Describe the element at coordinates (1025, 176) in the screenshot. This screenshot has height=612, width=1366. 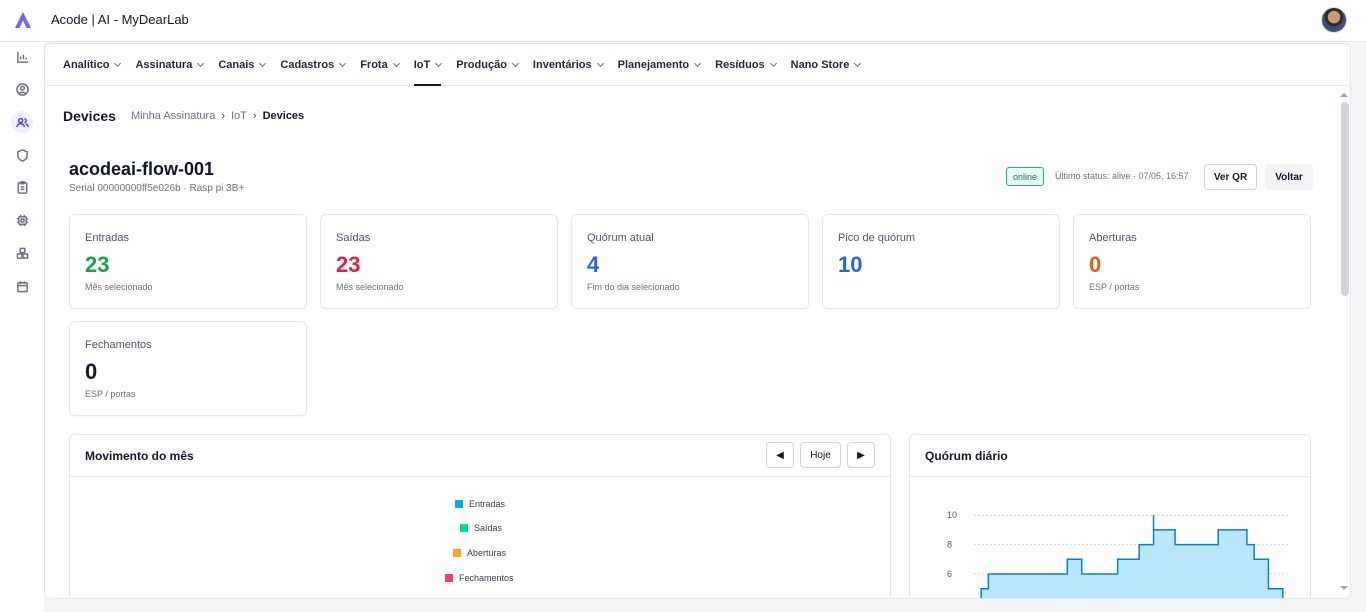
I see `status-badge: online` at that location.